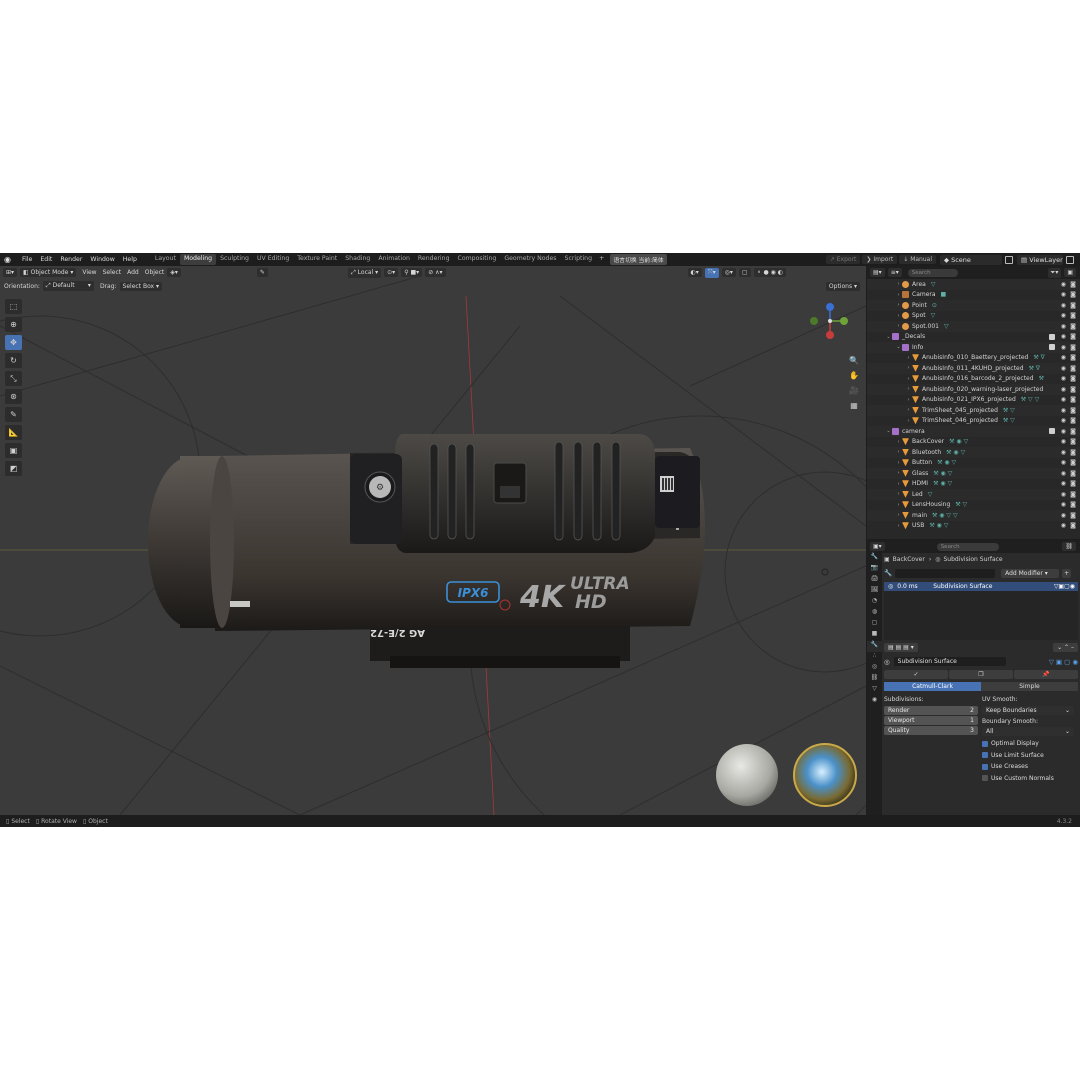 This screenshot has height=1080, width=1080. I want to click on boundary-smooth-dropdown: All ⌄, so click(1028, 731).